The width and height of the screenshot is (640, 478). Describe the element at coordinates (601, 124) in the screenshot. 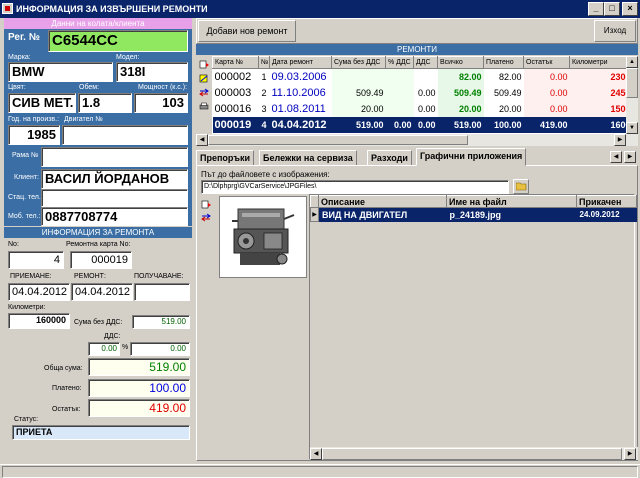

I see `repair-cell: 1600` at that location.